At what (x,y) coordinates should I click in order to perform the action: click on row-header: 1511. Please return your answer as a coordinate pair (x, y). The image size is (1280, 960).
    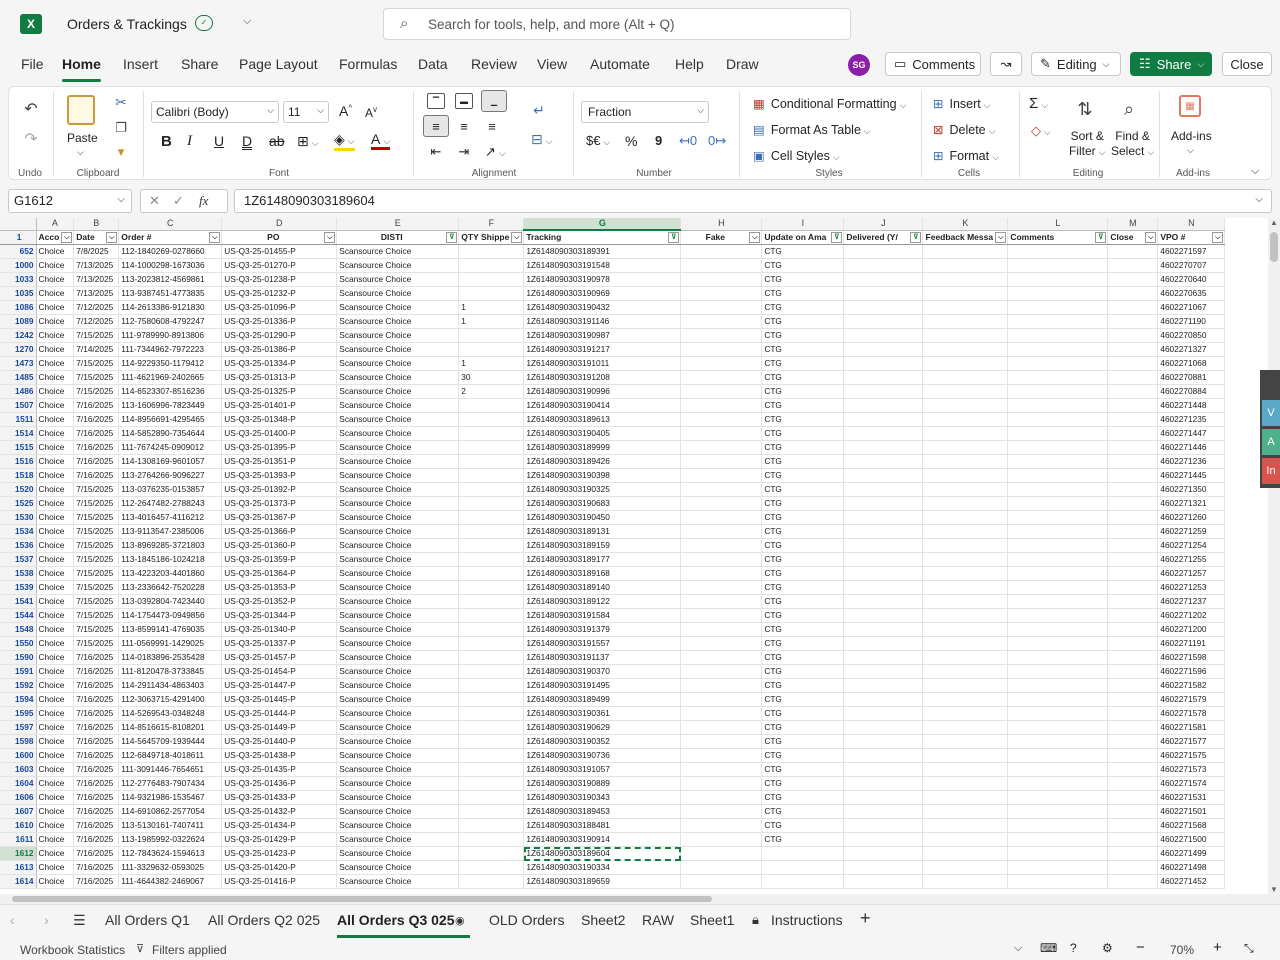
    Looking at the image, I should click on (18, 419).